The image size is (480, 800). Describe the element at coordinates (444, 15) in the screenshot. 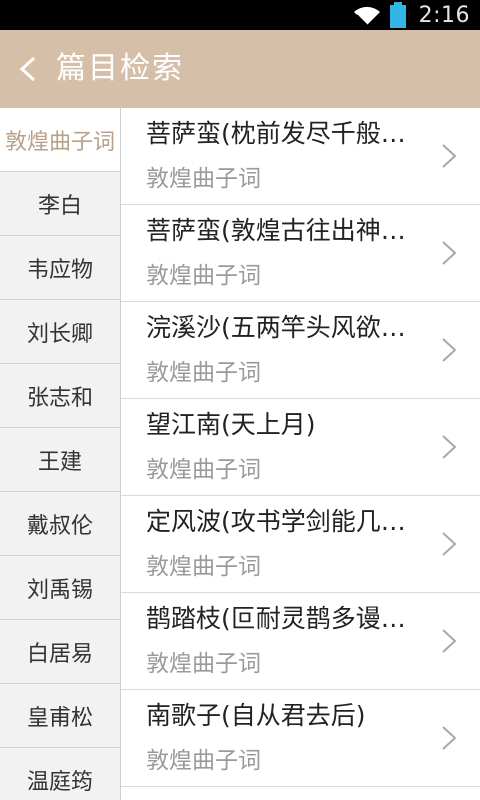

I see `status-time: 2:16` at that location.